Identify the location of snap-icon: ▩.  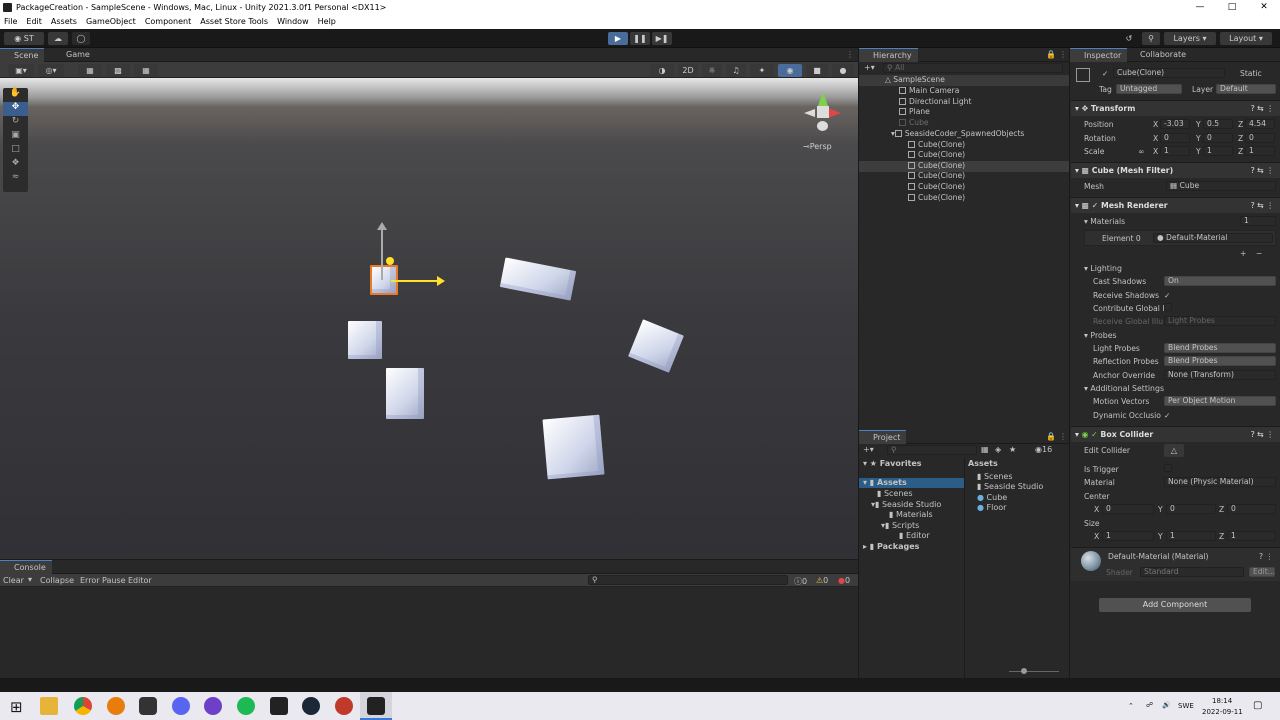
(118, 70).